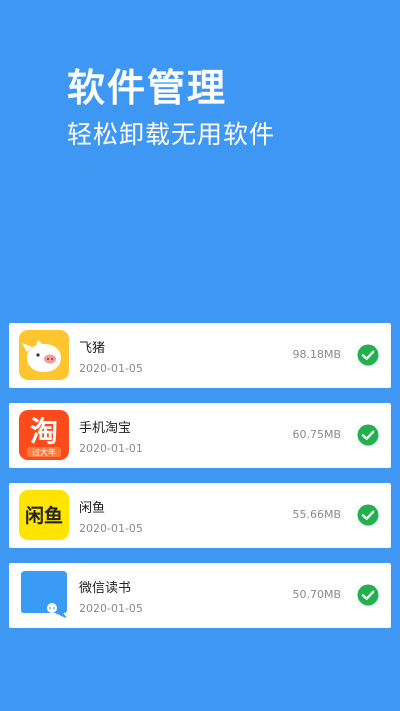 The width and height of the screenshot is (400, 711). I want to click on xianyu-icon-glyph: 闲鱼, so click(44, 515).